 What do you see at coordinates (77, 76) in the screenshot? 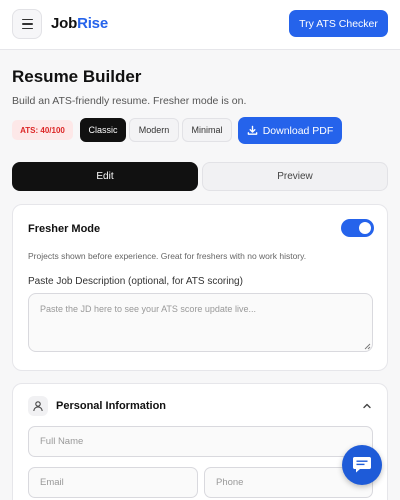
I see `page-title: Resume Builder` at bounding box center [77, 76].